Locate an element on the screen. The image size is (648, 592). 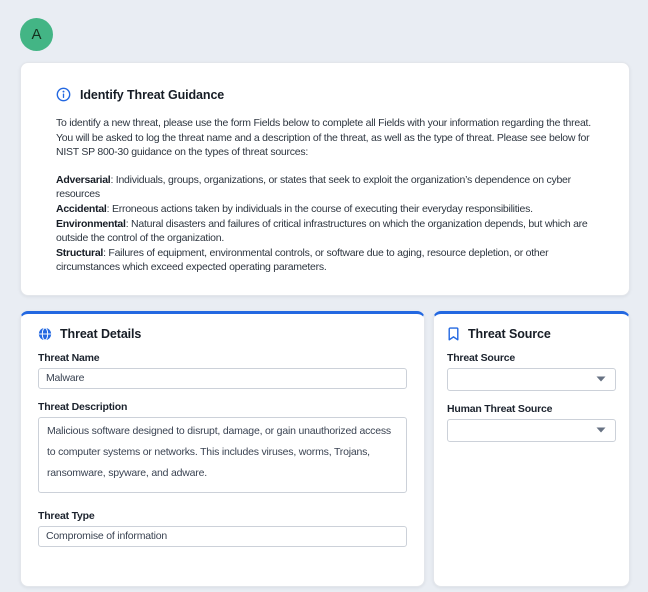
threat-name-input is located at coordinates (222, 378).